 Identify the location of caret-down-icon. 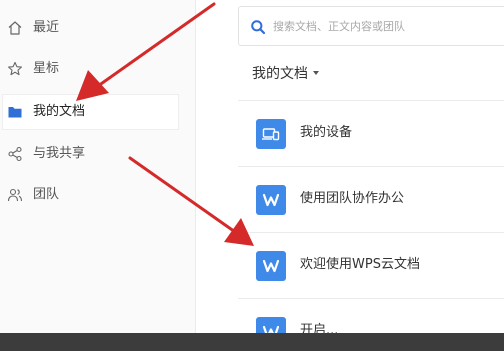
(316, 73).